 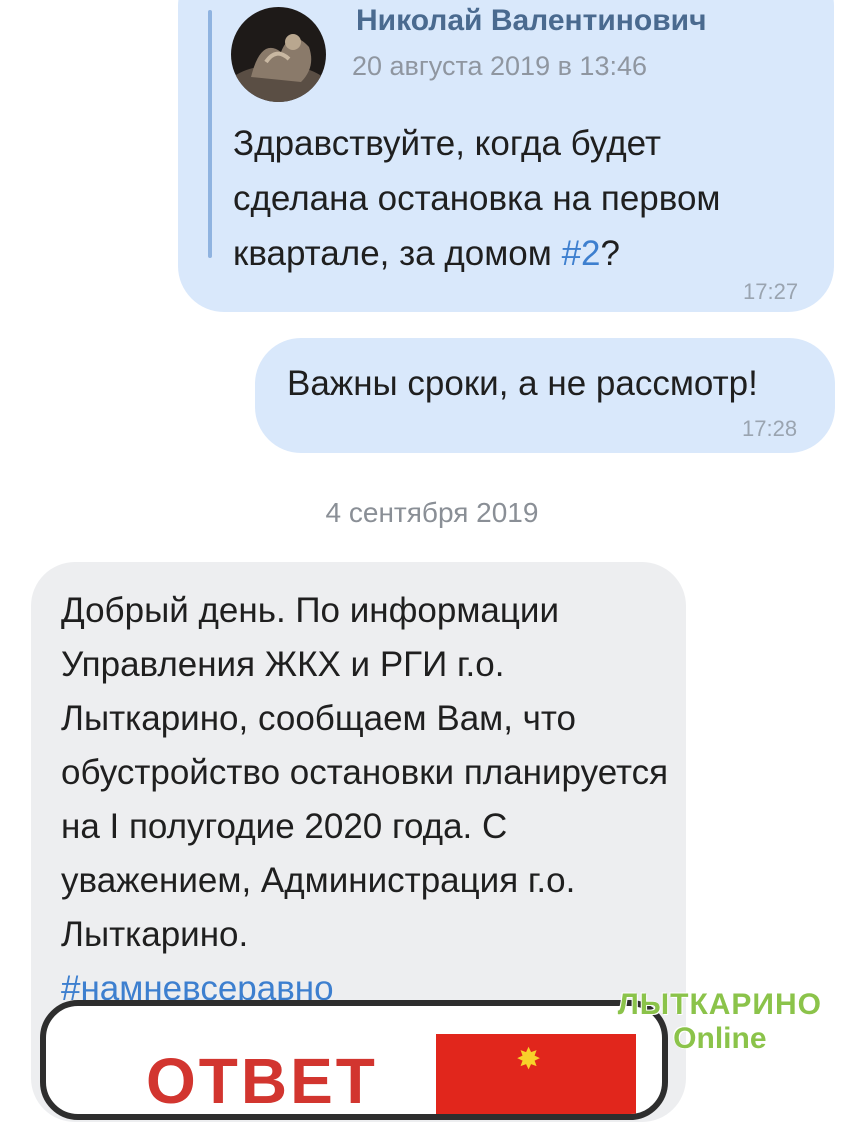 I want to click on forwarded-author-name: Николай Валентинович, so click(x=531, y=21).